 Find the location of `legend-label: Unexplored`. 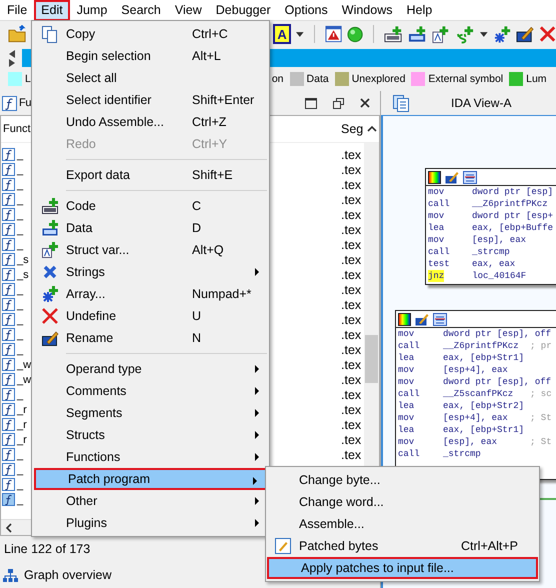

legend-label: Unexplored is located at coordinates (379, 79).